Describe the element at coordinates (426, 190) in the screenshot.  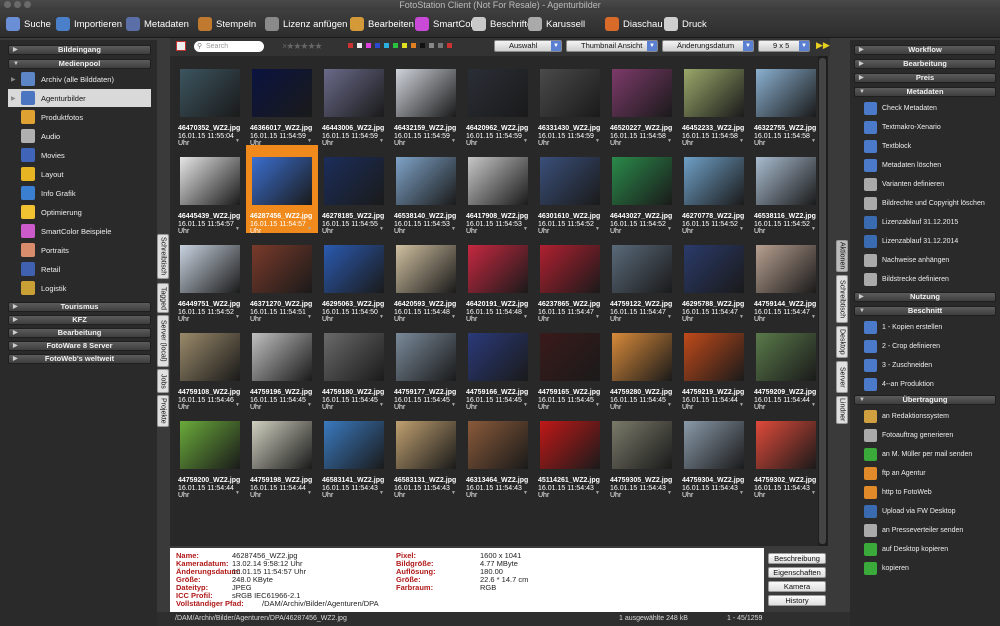
I see `thumbnail-cell: 46538140_WZ2.jpg 16.01.15 11:54:53 Uhr ▼` at that location.